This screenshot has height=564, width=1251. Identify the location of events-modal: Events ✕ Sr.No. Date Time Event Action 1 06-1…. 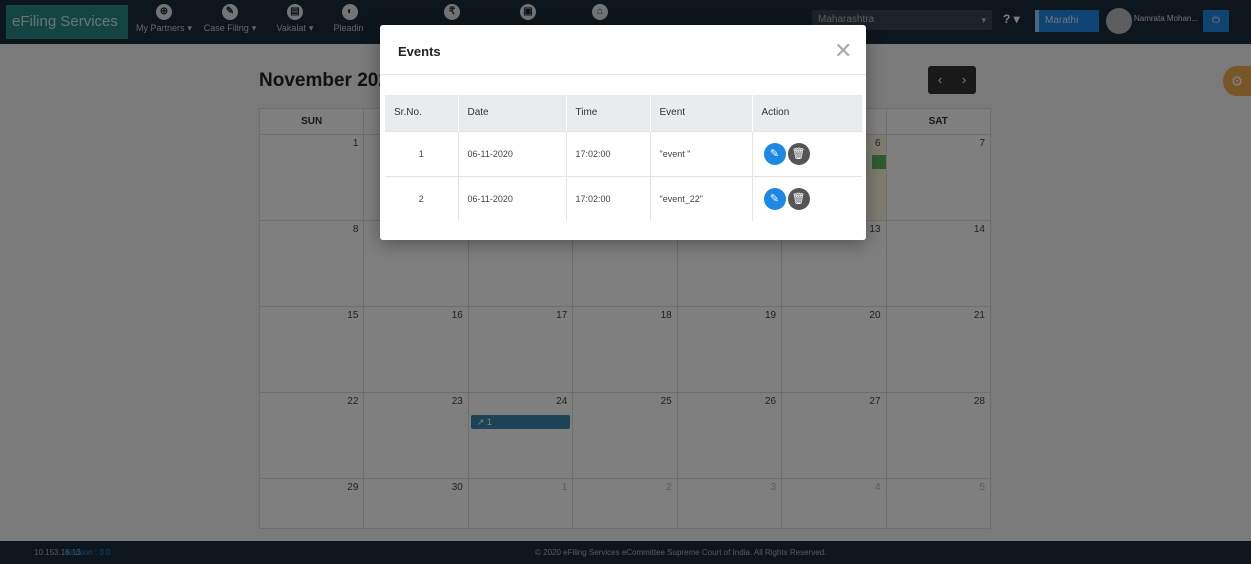
(623, 132).